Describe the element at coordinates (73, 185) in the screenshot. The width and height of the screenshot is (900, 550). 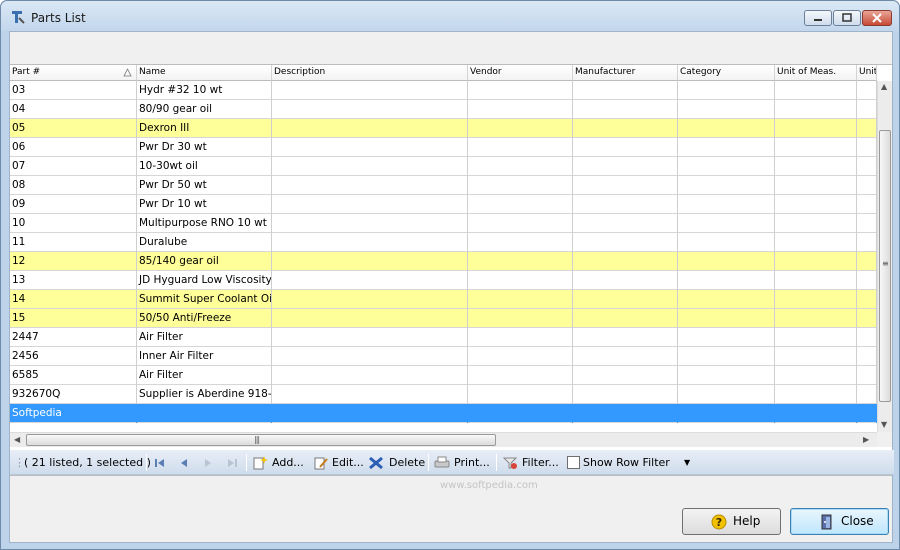
I see `cell-part-number: 08` at that location.